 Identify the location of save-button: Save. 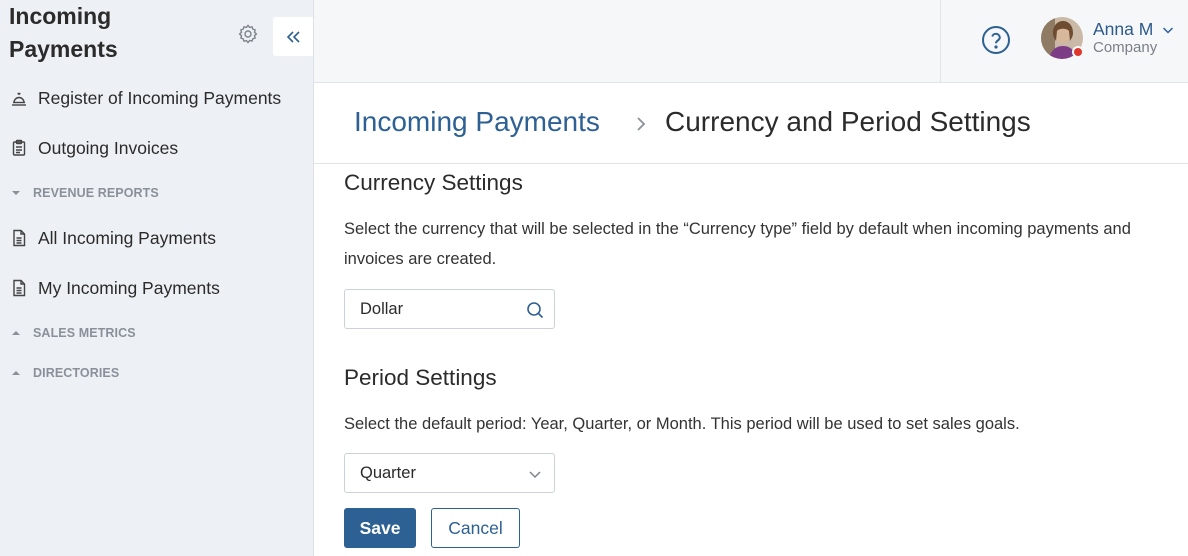
(380, 528).